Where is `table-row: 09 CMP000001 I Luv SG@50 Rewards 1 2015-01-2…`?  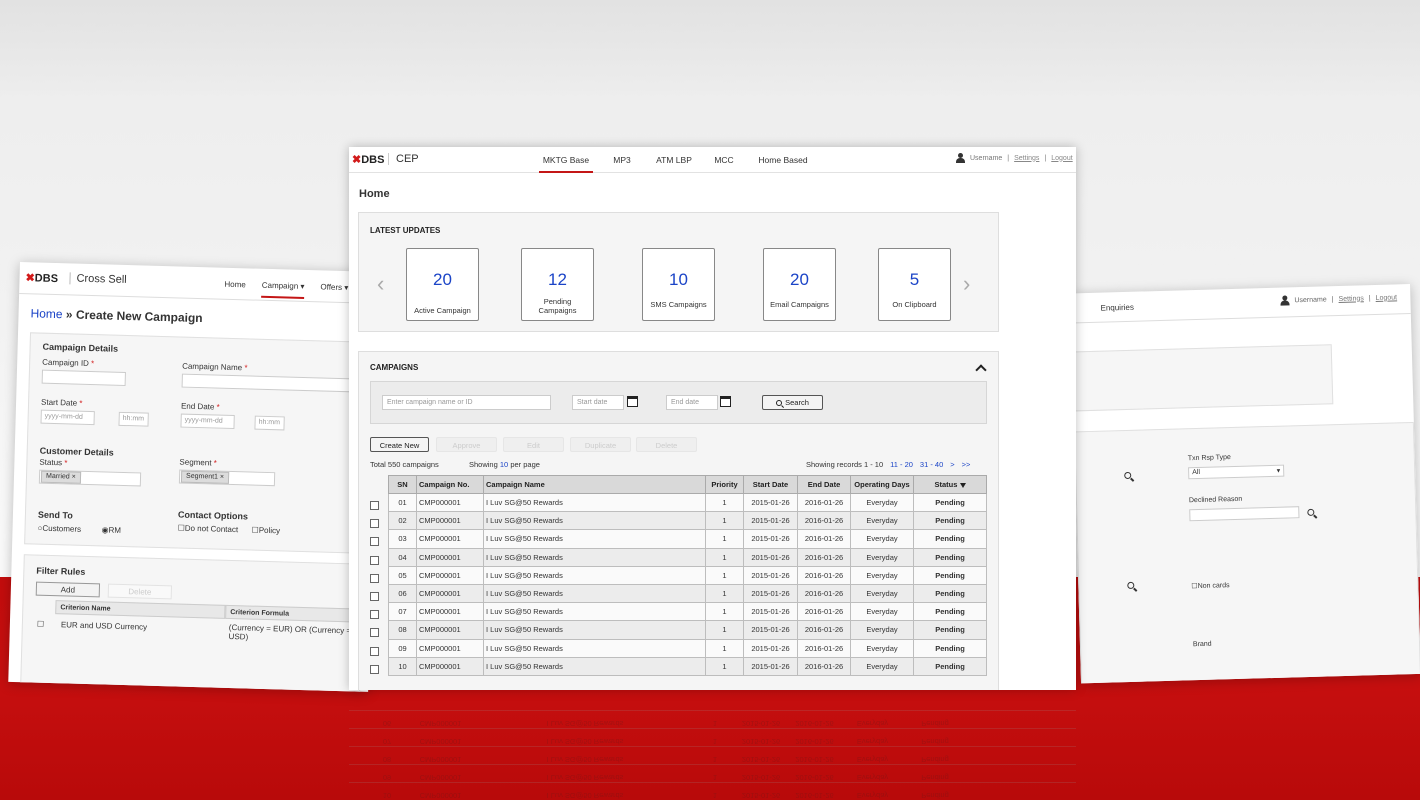
table-row: 09 CMP000001 I Luv SG@50 Rewards 1 2015-01-2… is located at coordinates (687, 648).